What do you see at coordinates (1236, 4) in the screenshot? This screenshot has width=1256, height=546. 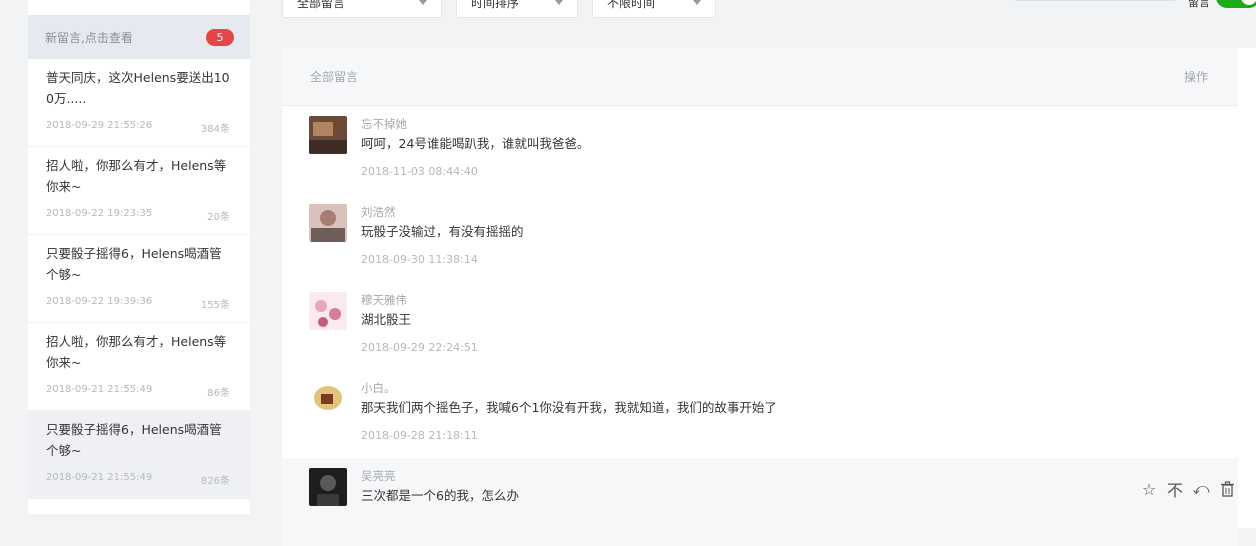 I see `comment-toggle-switch` at bounding box center [1236, 4].